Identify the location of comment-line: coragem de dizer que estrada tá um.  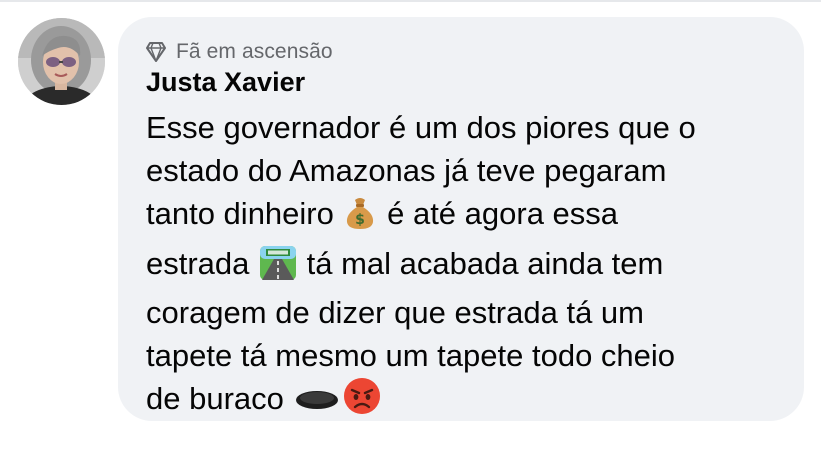
(395, 312).